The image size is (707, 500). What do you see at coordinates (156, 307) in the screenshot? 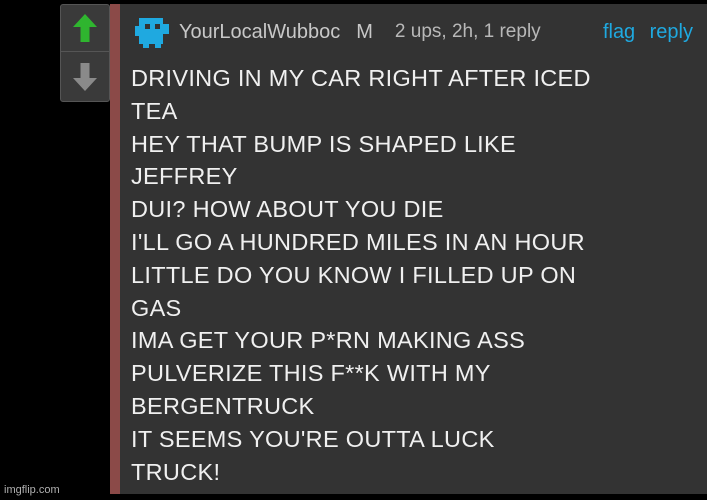
I see `comment-line: GAS` at bounding box center [156, 307].